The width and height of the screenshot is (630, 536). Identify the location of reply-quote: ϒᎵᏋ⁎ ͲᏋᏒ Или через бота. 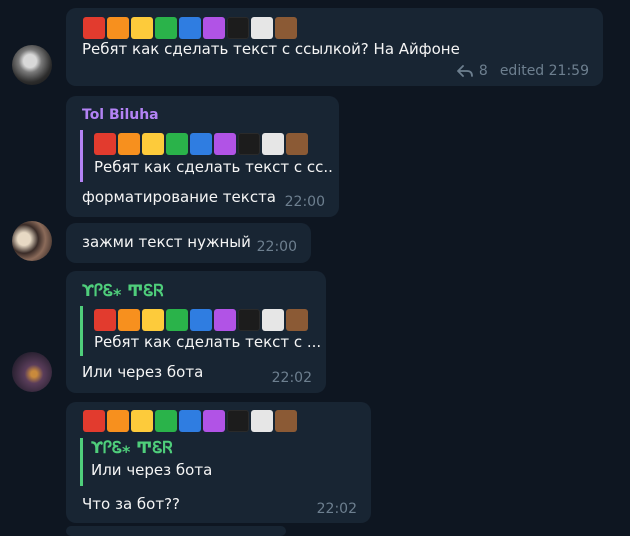
(146, 462).